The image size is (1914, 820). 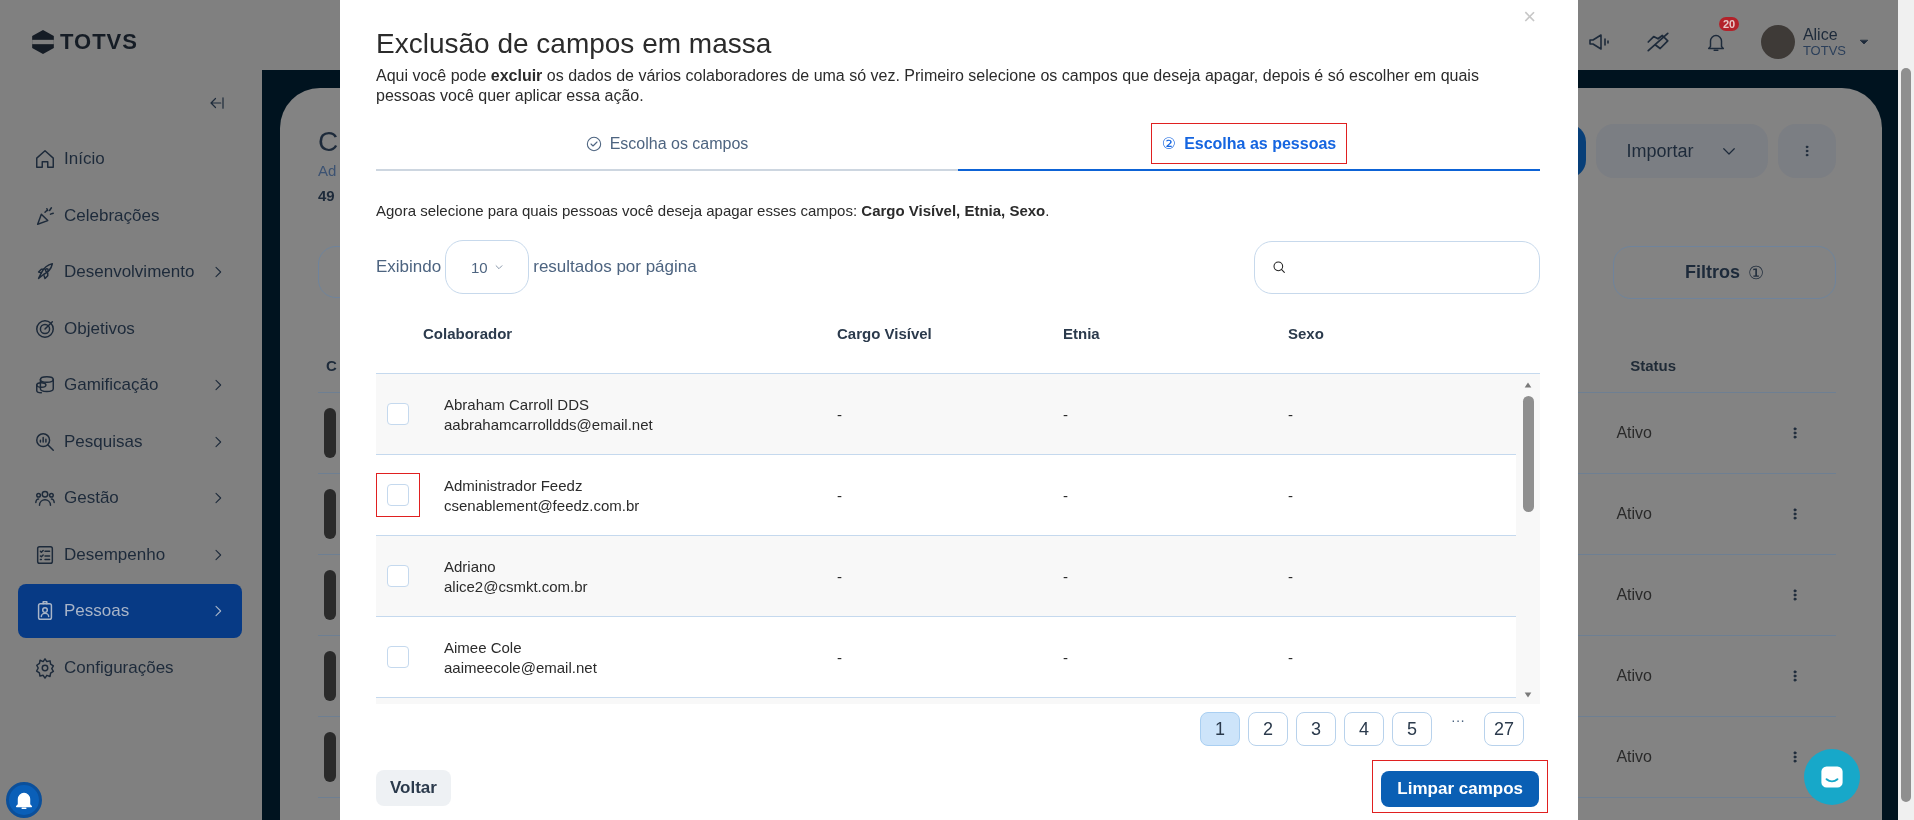 I want to click on page-button: 3, so click(x=1316, y=729).